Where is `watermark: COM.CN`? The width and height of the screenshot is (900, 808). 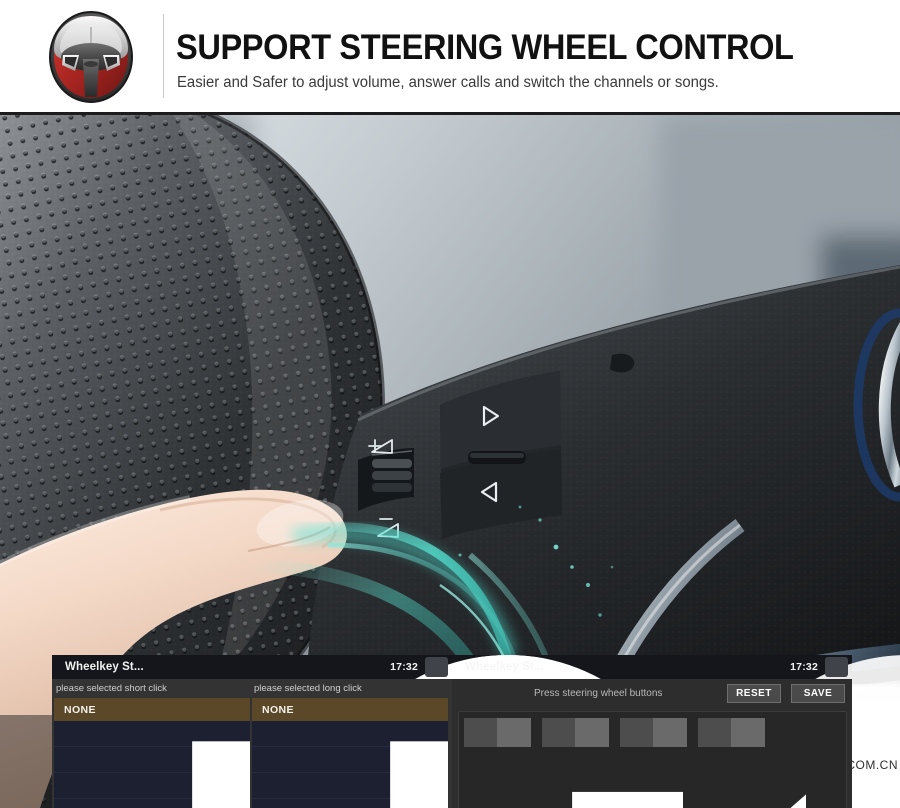
watermark: COM.CN is located at coordinates (872, 765).